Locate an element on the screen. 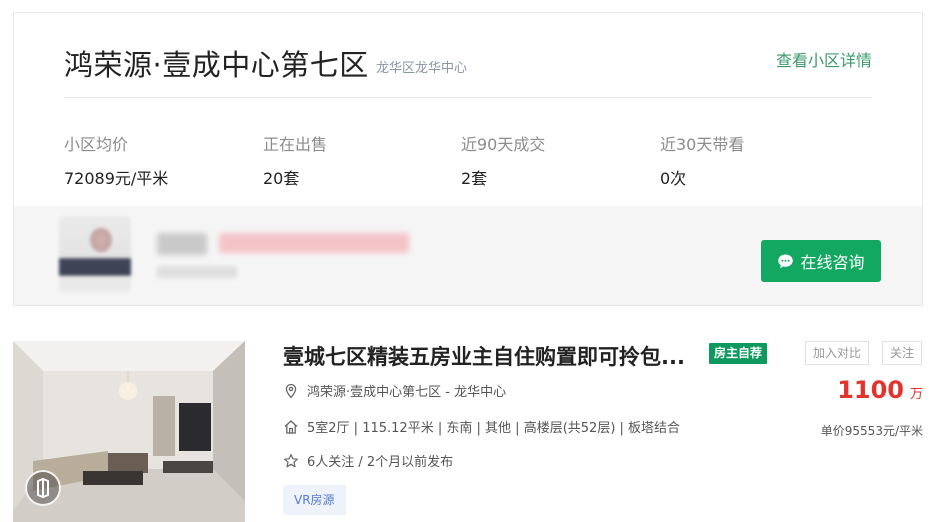 Image resolution: width=932 pixels, height=522 pixels. agent-subtitle-blurred is located at coordinates (197, 272).